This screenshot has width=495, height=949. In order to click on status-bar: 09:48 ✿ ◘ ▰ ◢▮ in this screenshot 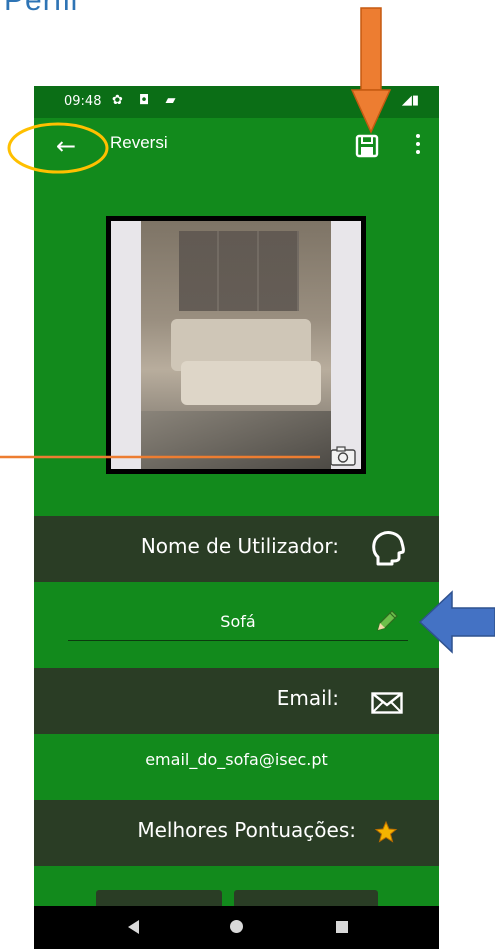, I will do `click(236, 102)`.